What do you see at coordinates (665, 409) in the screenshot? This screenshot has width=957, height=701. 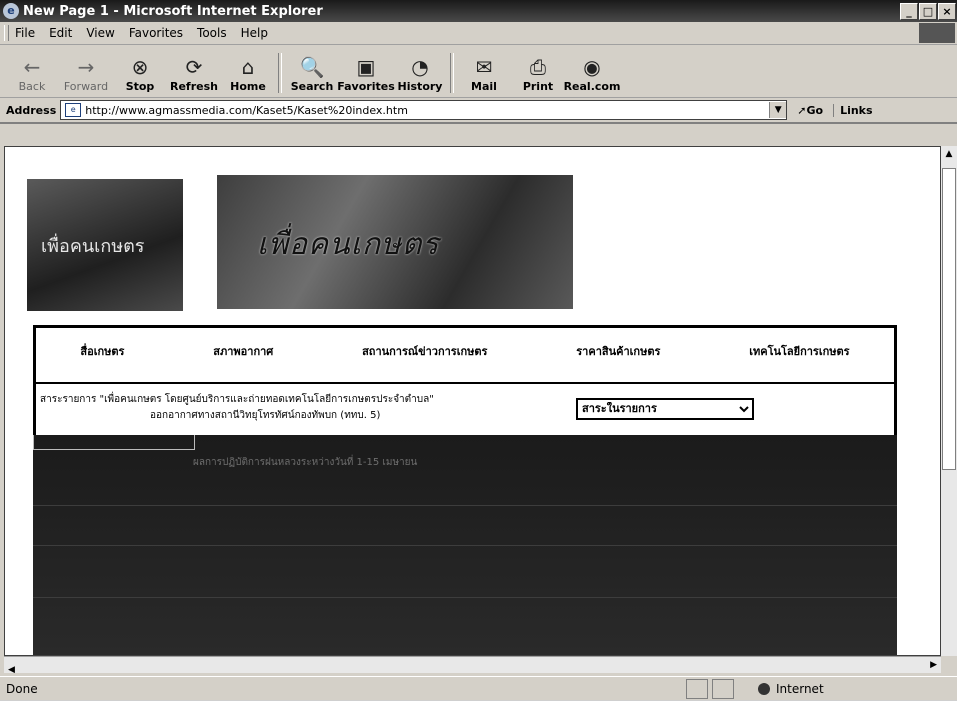 I see `program-content-select: สาระในรายการ` at bounding box center [665, 409].